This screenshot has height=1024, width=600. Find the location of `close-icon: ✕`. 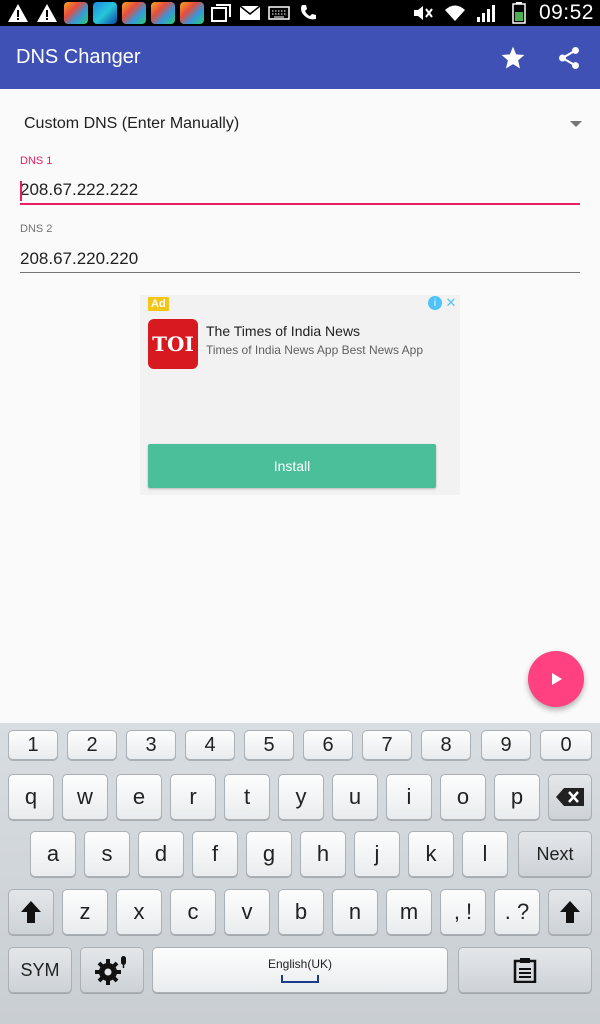

close-icon: ✕ is located at coordinates (451, 302).